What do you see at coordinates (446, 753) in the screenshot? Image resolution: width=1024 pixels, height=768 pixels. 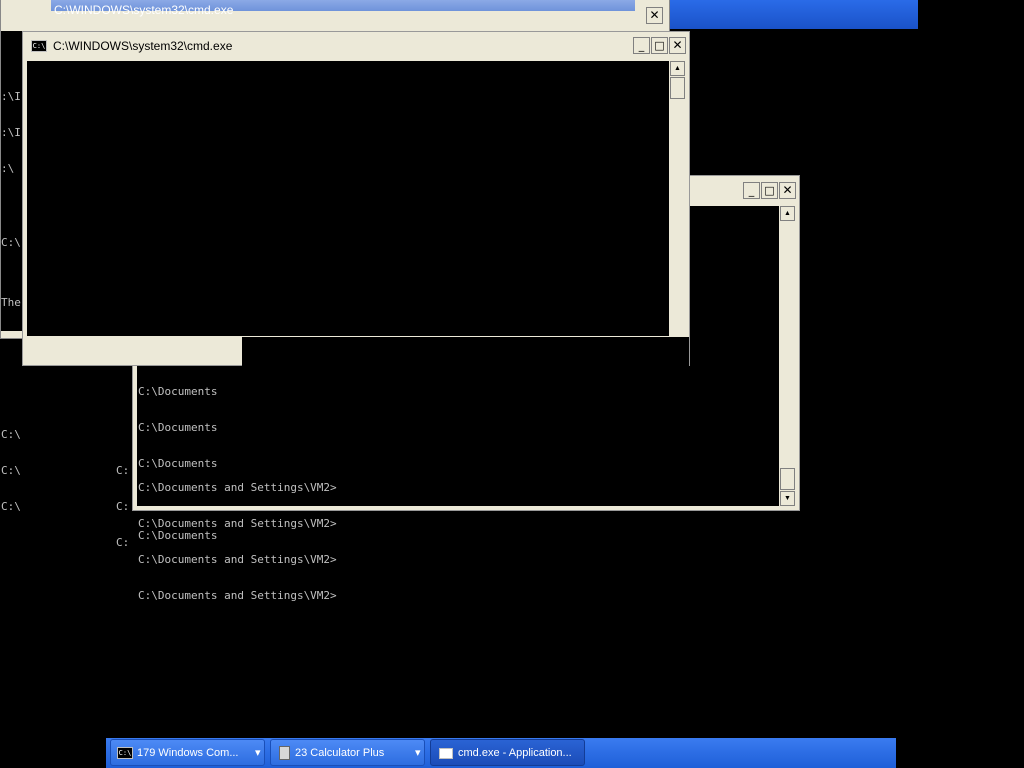 I see `window-icon` at bounding box center [446, 753].